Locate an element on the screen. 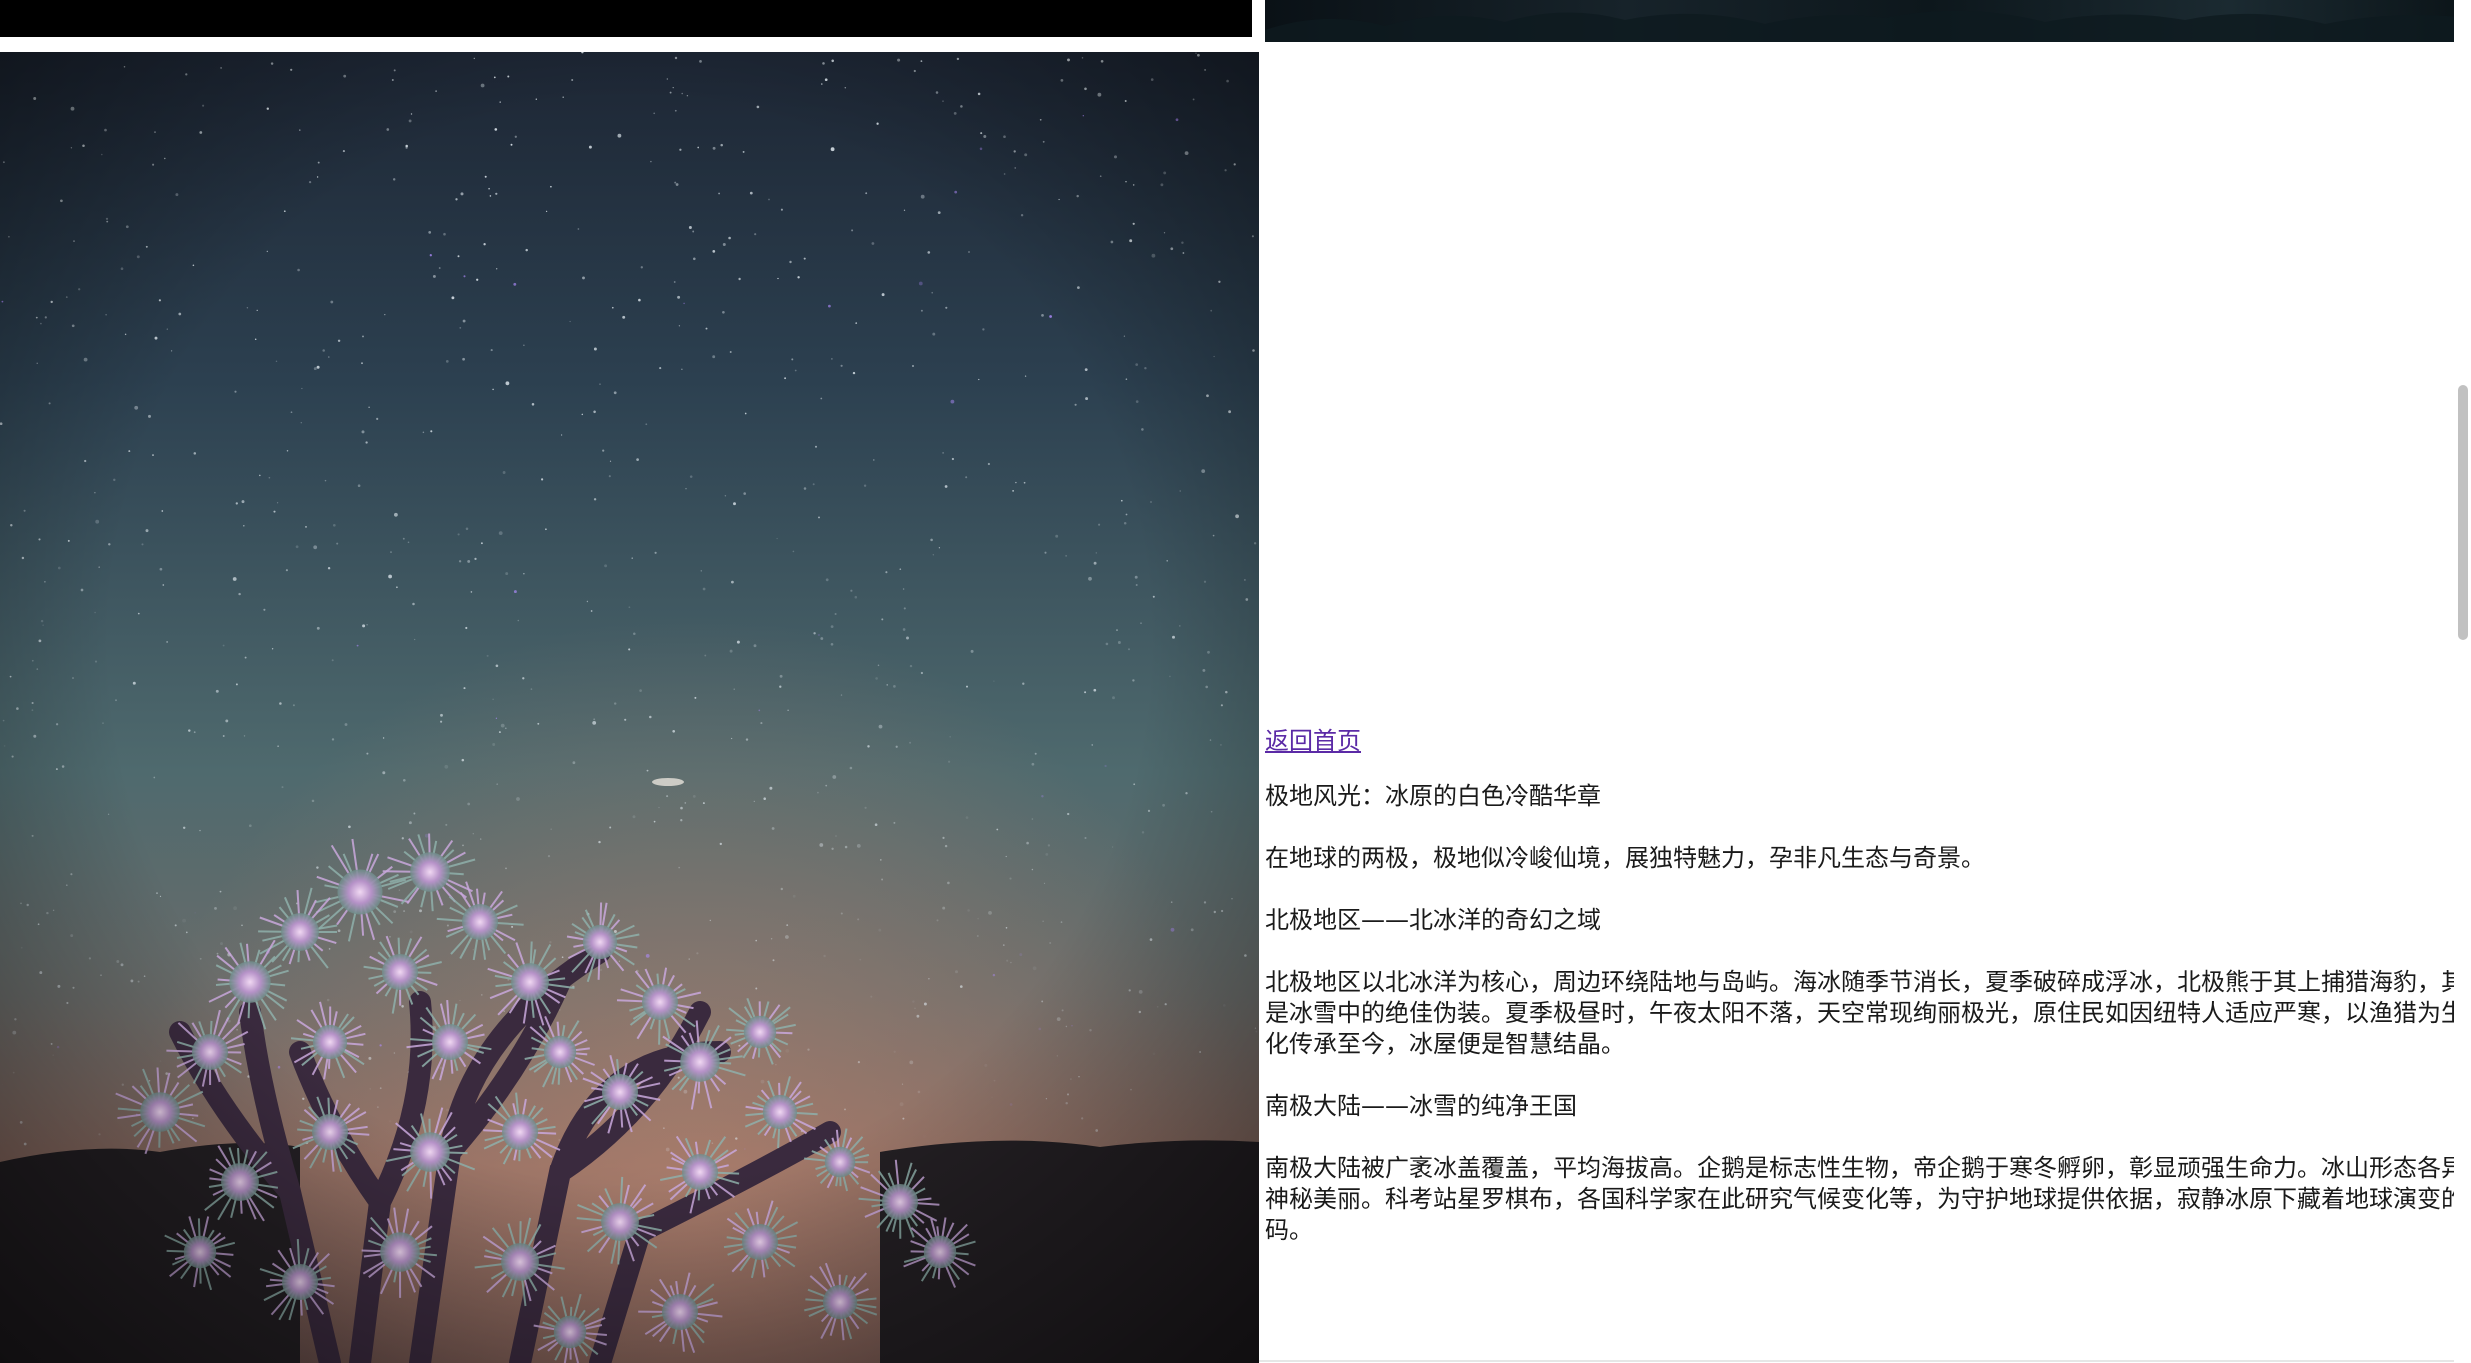  scrollbar-thumb is located at coordinates (2463, 512).